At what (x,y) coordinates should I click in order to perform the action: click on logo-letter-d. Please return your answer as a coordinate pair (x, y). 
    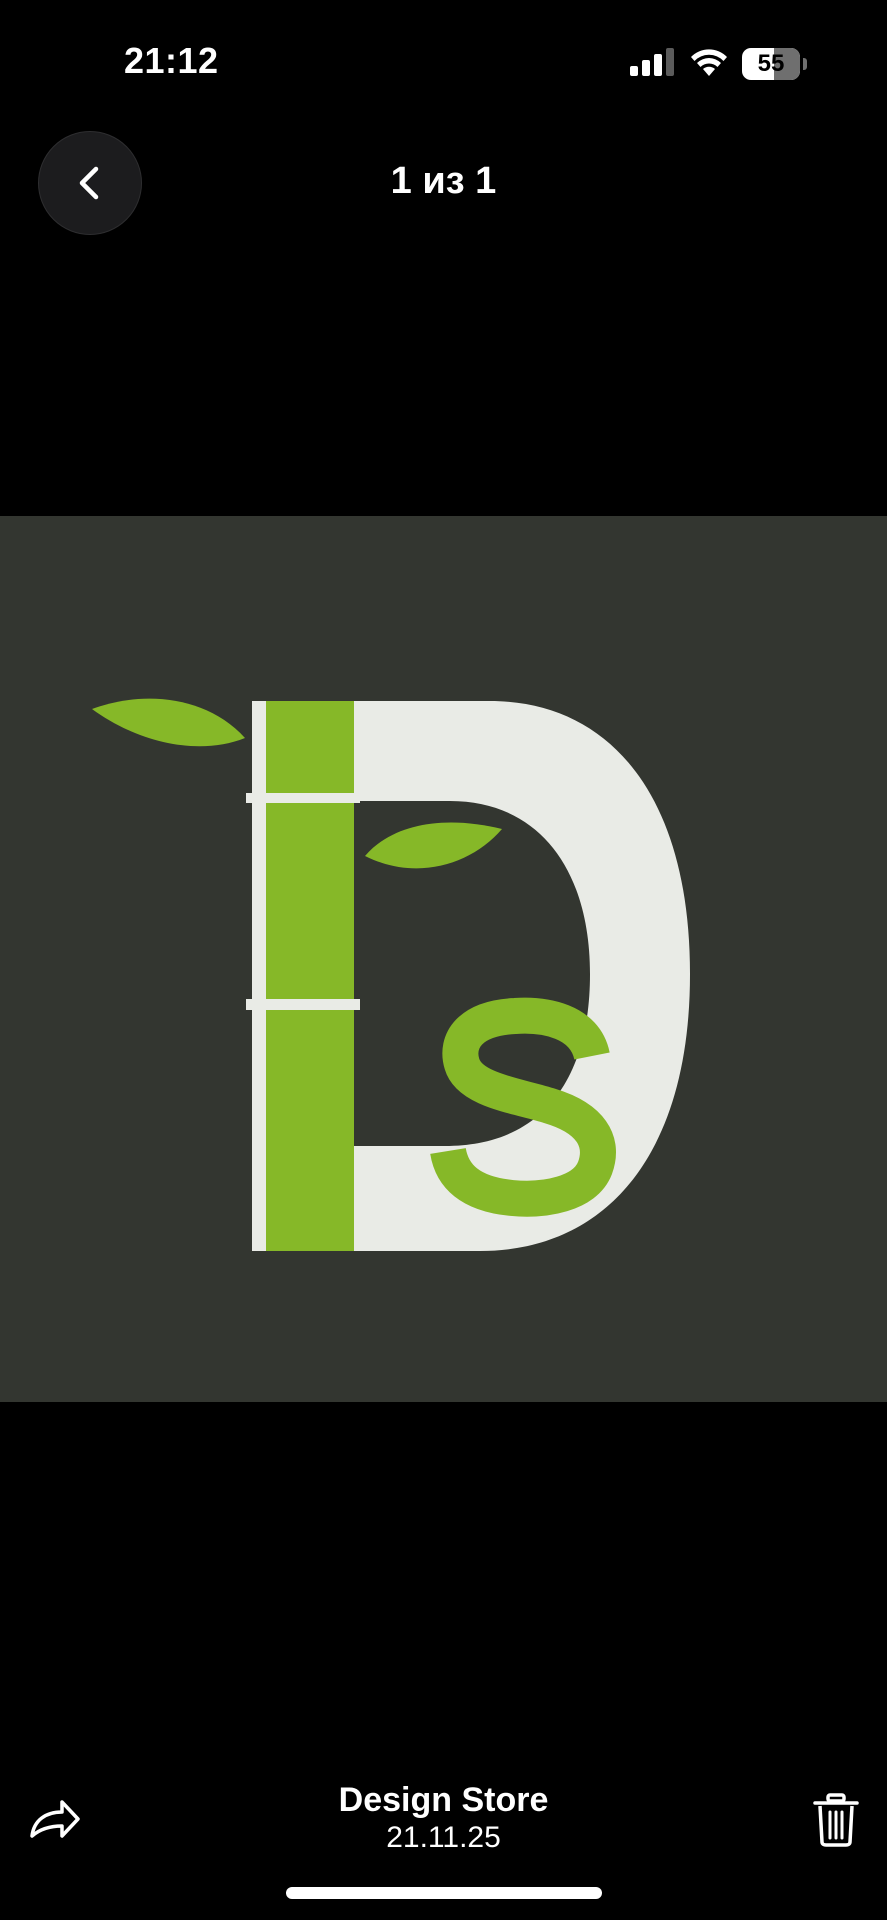
    Looking at the image, I should click on (521, 976).